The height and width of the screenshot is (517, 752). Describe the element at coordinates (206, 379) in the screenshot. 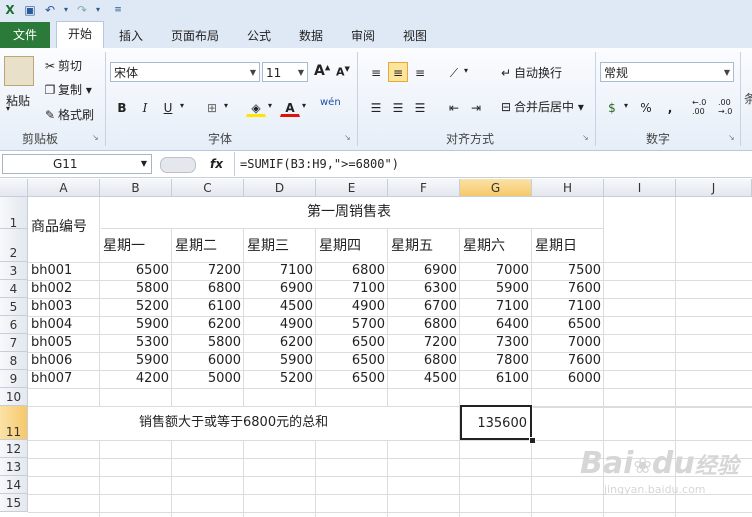

I see `cell-c9: 5000` at that location.